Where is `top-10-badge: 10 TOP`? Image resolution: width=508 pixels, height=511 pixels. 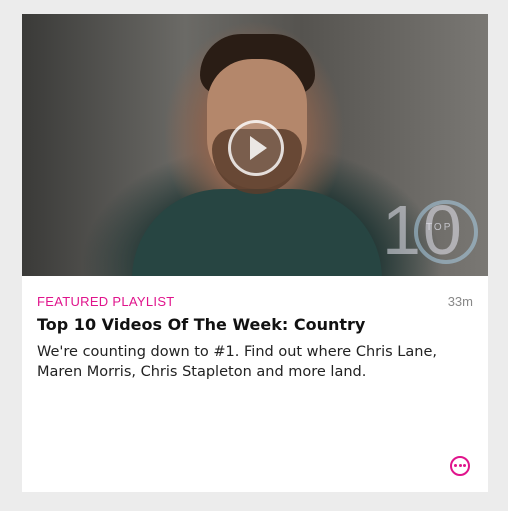
top-10-badge: 10 TOP is located at coordinates (430, 230).